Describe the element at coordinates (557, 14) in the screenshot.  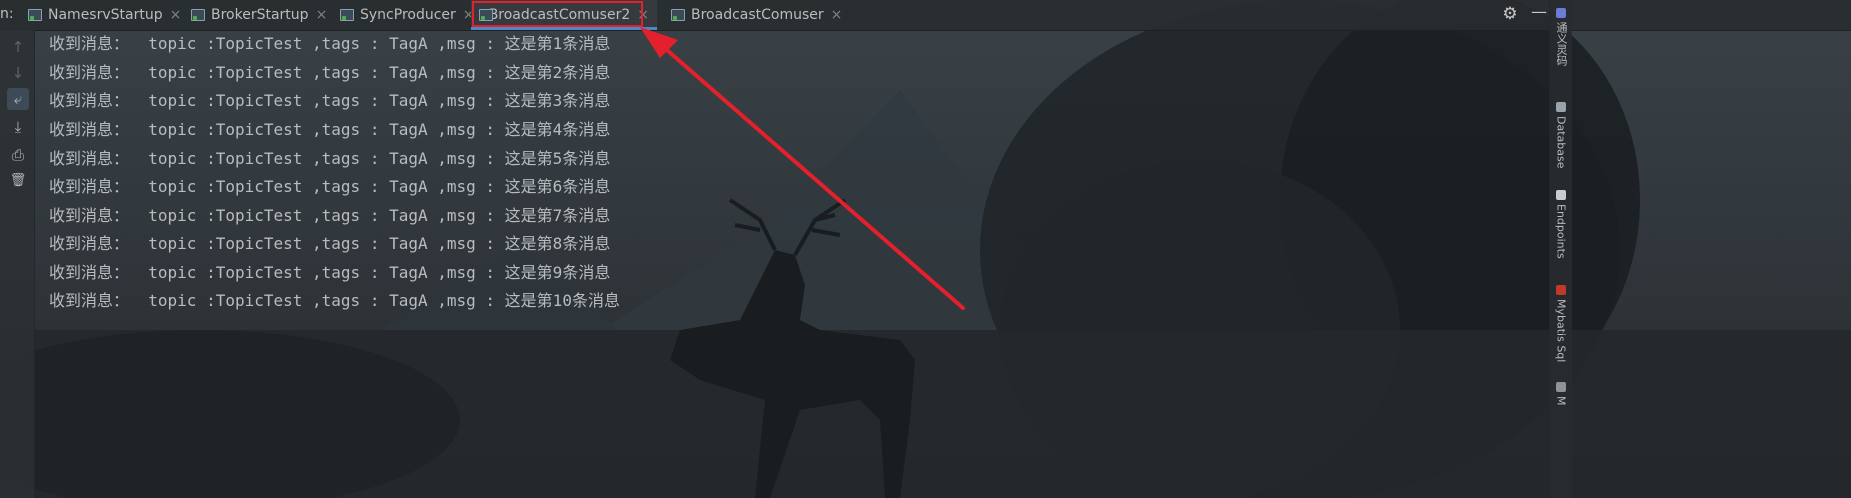
I see `highlight-box` at that location.